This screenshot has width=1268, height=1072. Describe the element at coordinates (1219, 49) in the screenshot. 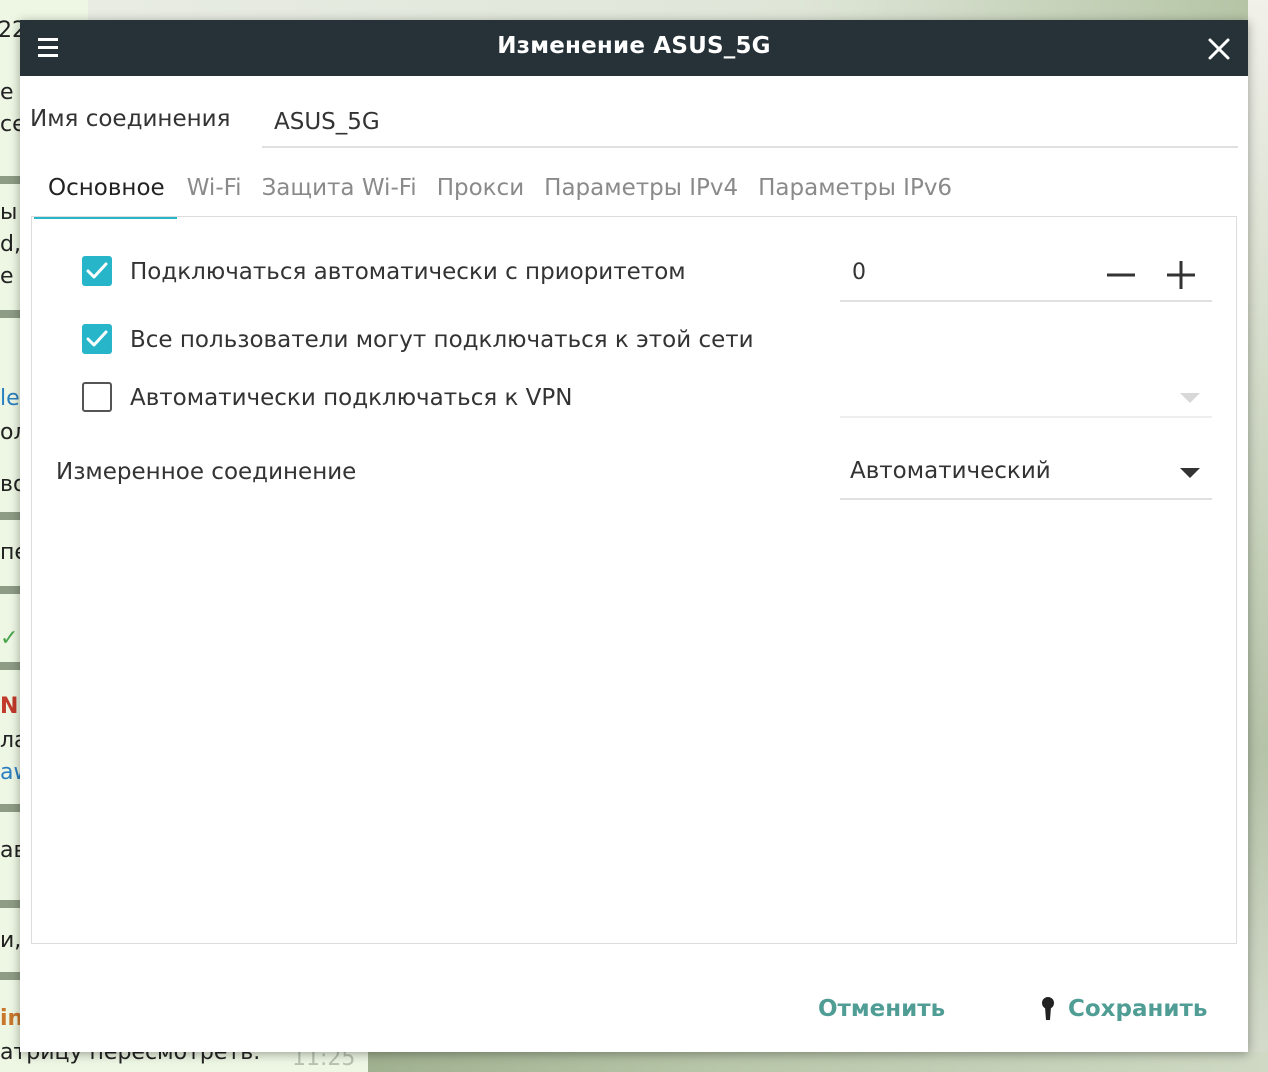

I see `close-icon` at that location.